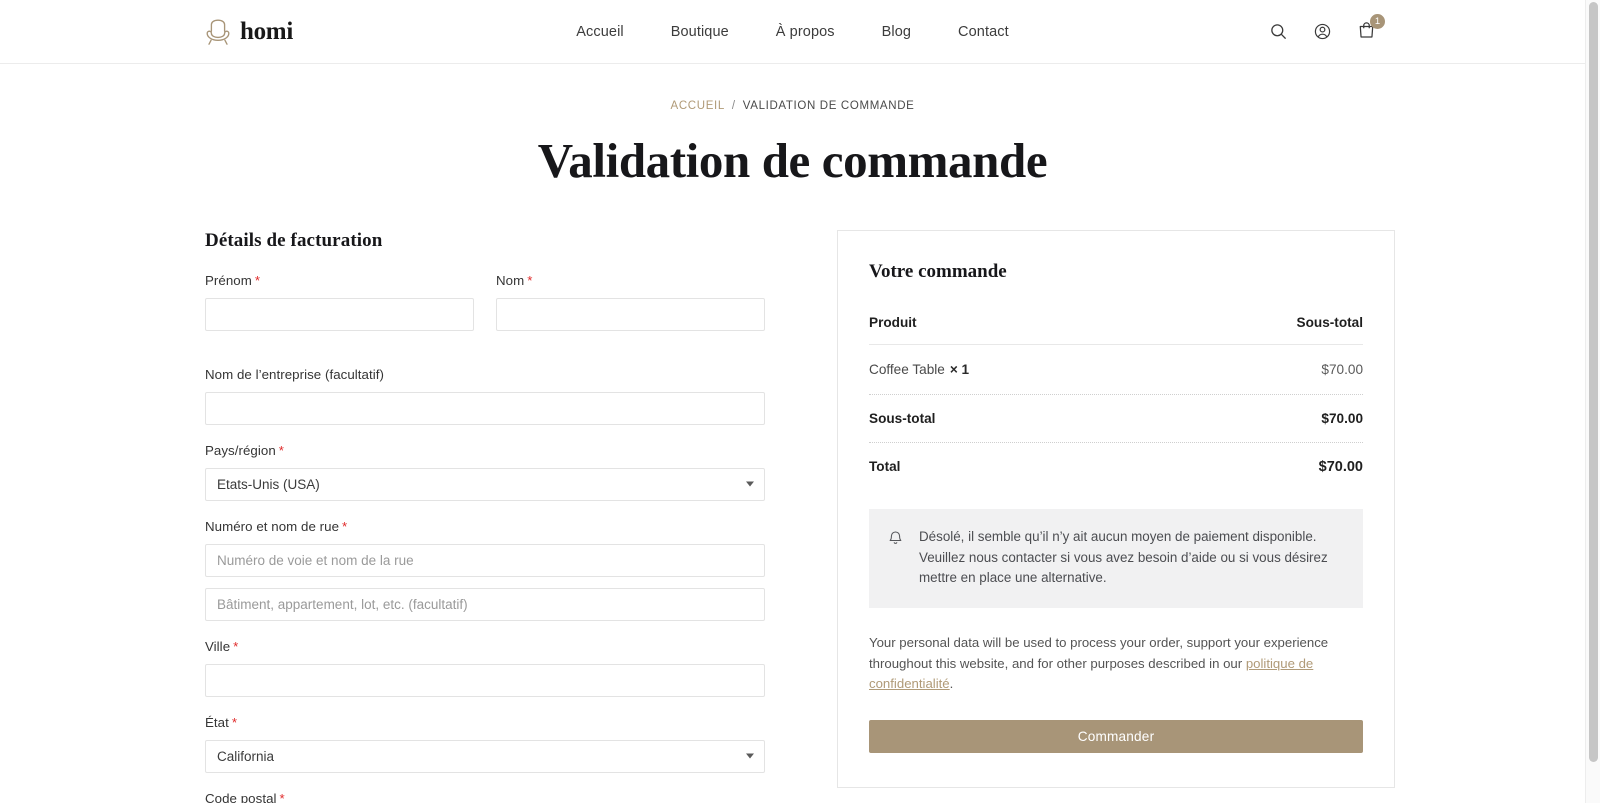 The height and width of the screenshot is (803, 1600). Describe the element at coordinates (1340, 466) in the screenshot. I see `order-total-amount: $70.00` at that location.